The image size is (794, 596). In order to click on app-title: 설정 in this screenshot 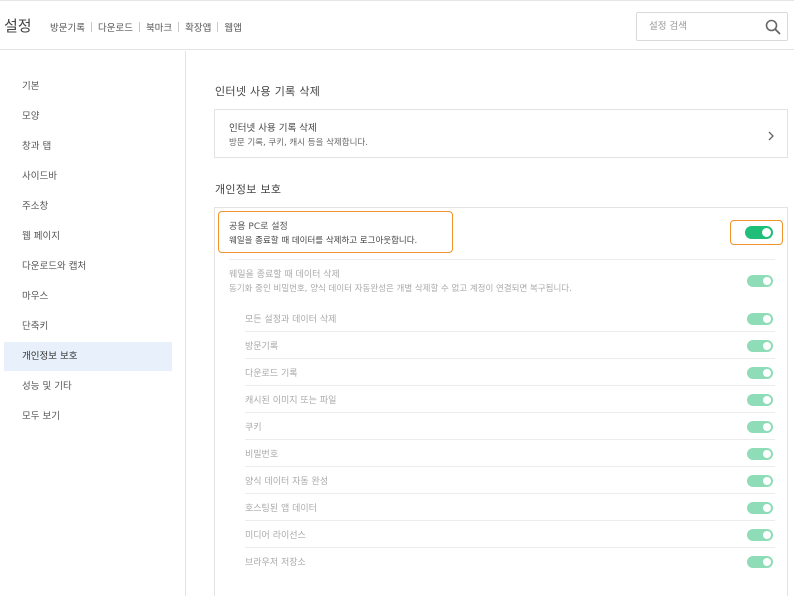, I will do `click(18, 26)`.